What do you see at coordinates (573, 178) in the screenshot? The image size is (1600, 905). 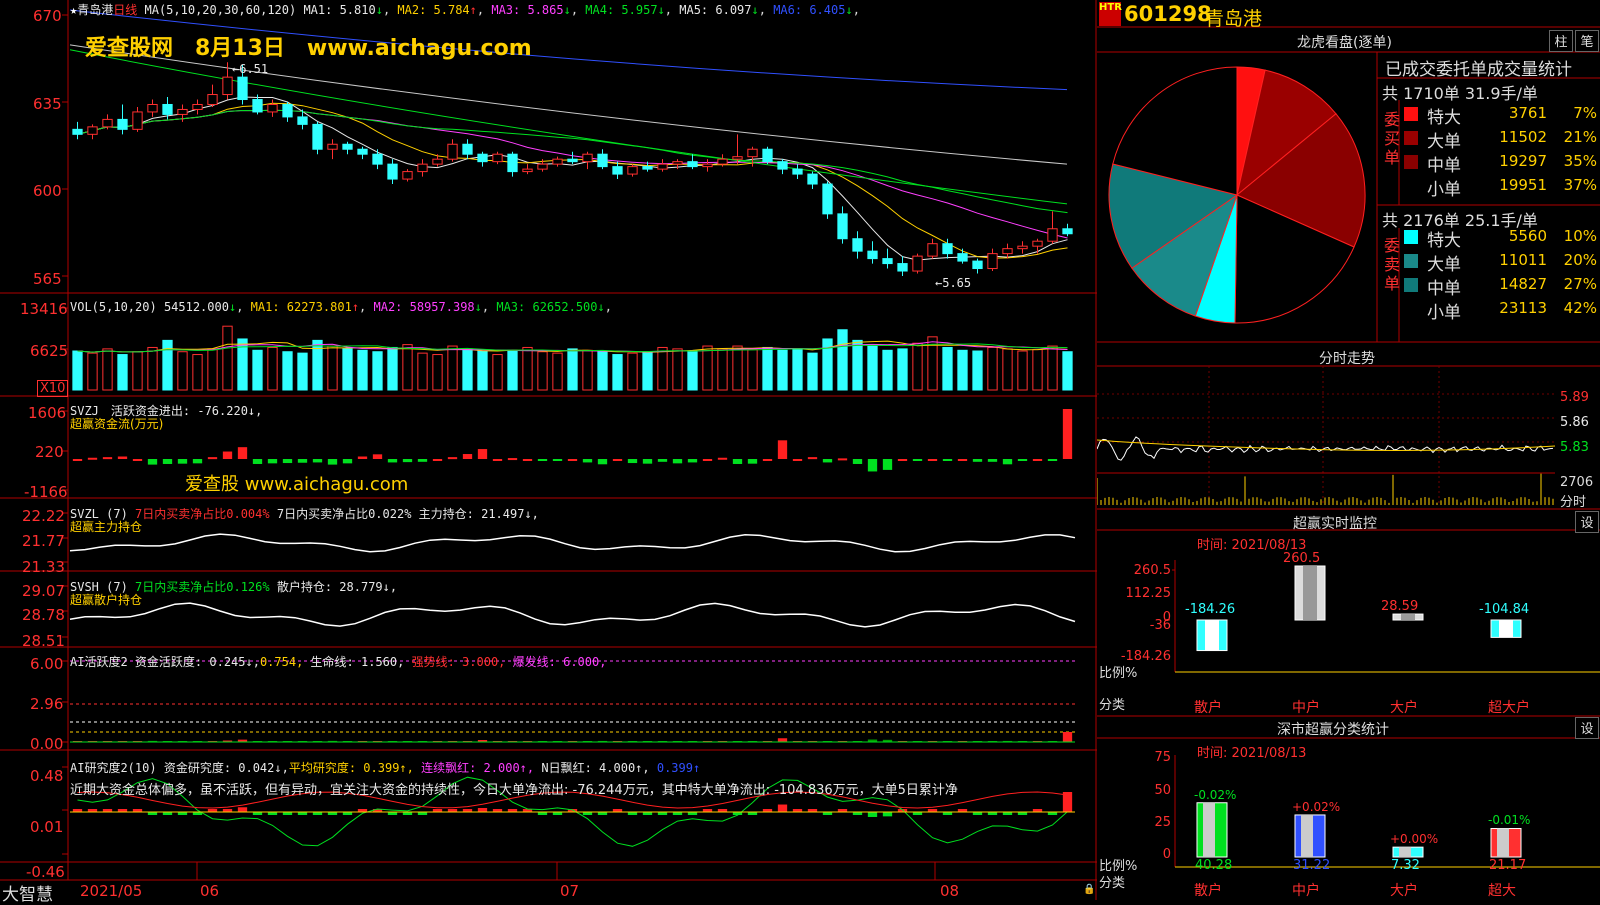 I see `ma-line` at bounding box center [573, 178].